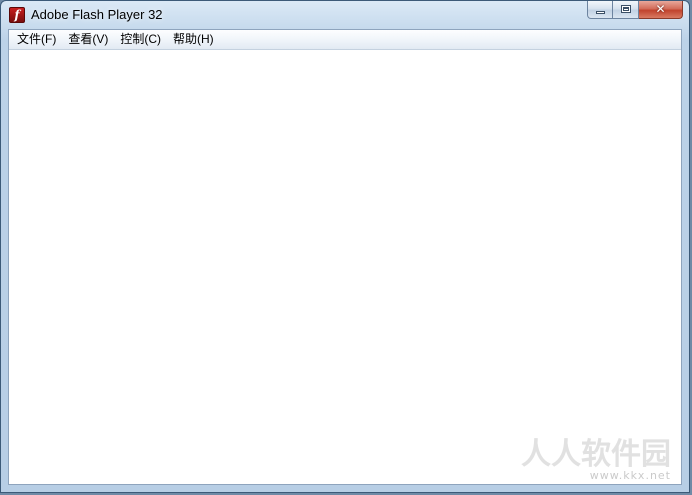 The image size is (692, 495). I want to click on menu-view: 查看(V), so click(88, 39).